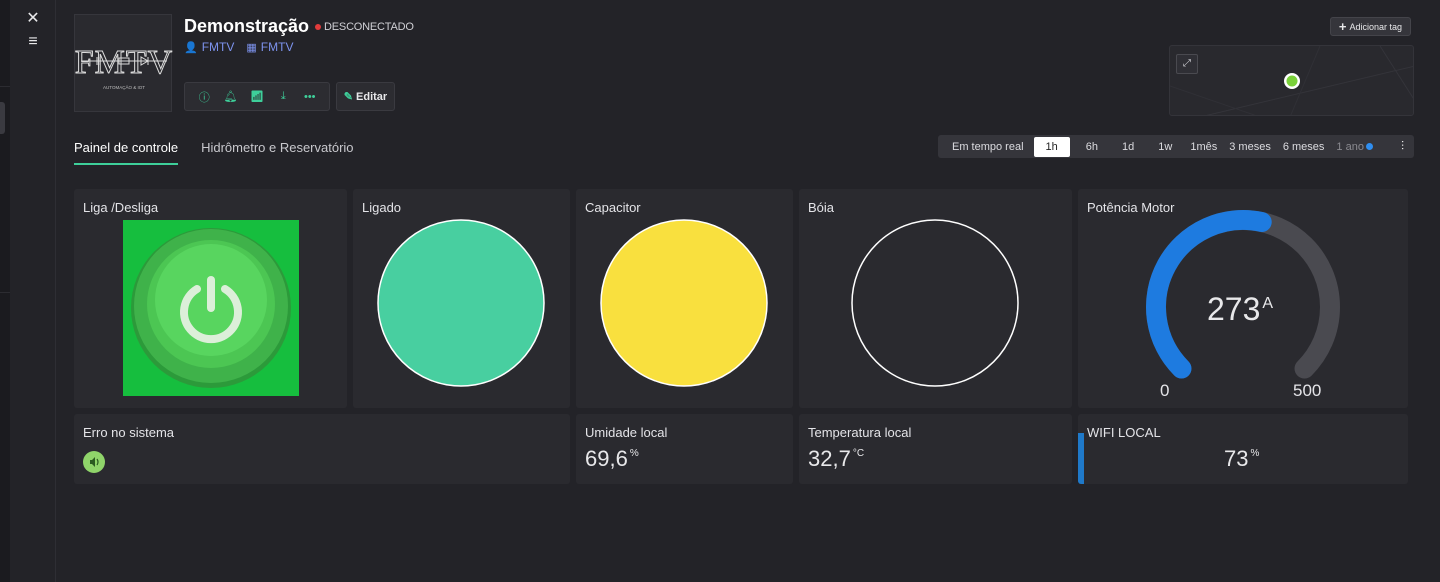 Image resolution: width=1440 pixels, height=582 pixels. I want to click on status-badge: DESCONECTADO, so click(364, 27).